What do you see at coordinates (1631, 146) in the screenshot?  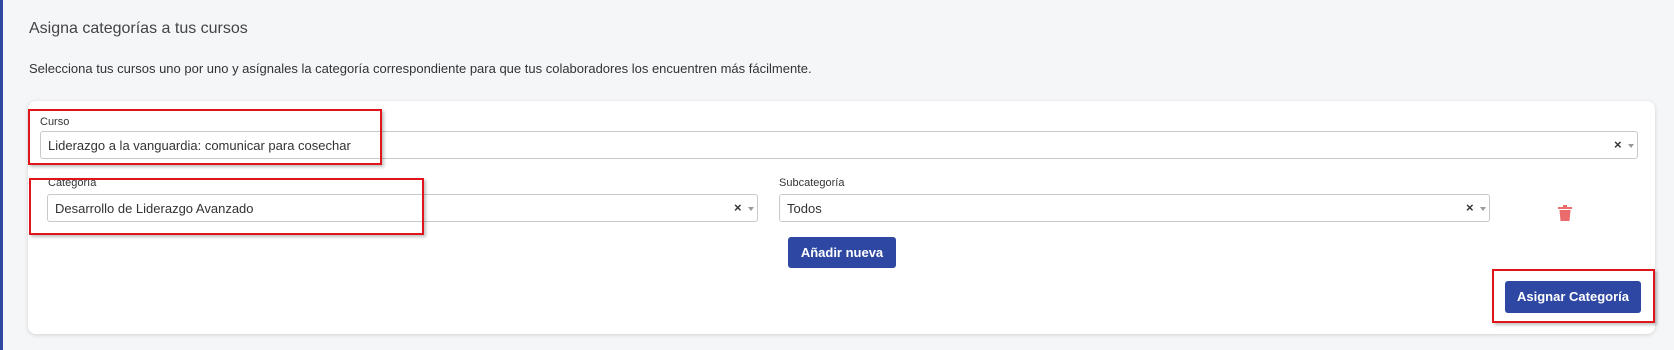 I see `curso-dropdown-arrow-icon` at bounding box center [1631, 146].